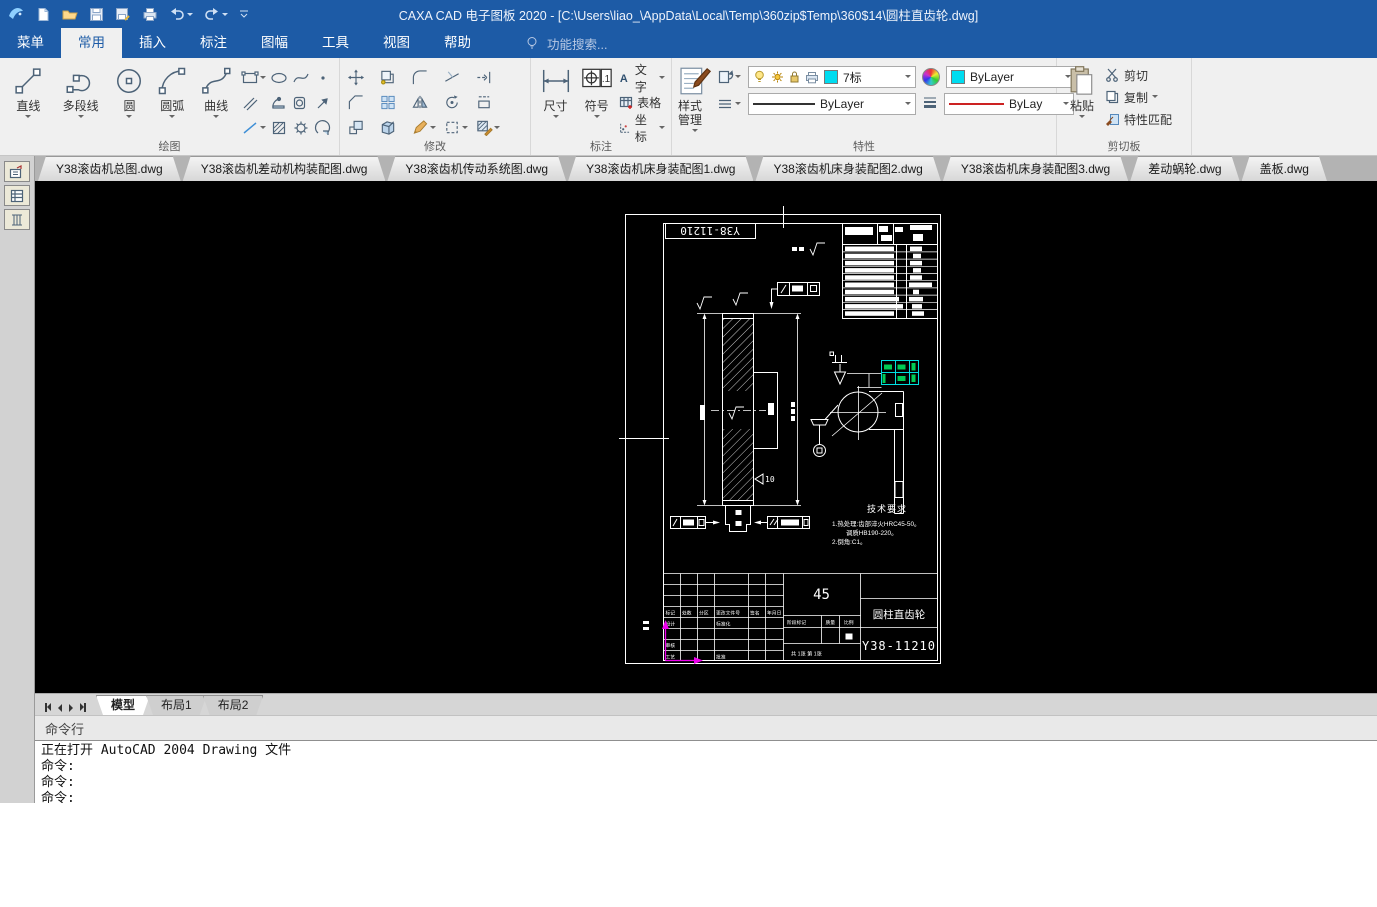 This screenshot has width=1377, height=907. What do you see at coordinates (601, 147) in the screenshot?
I see `panel-annotate-label: 标注` at bounding box center [601, 147].